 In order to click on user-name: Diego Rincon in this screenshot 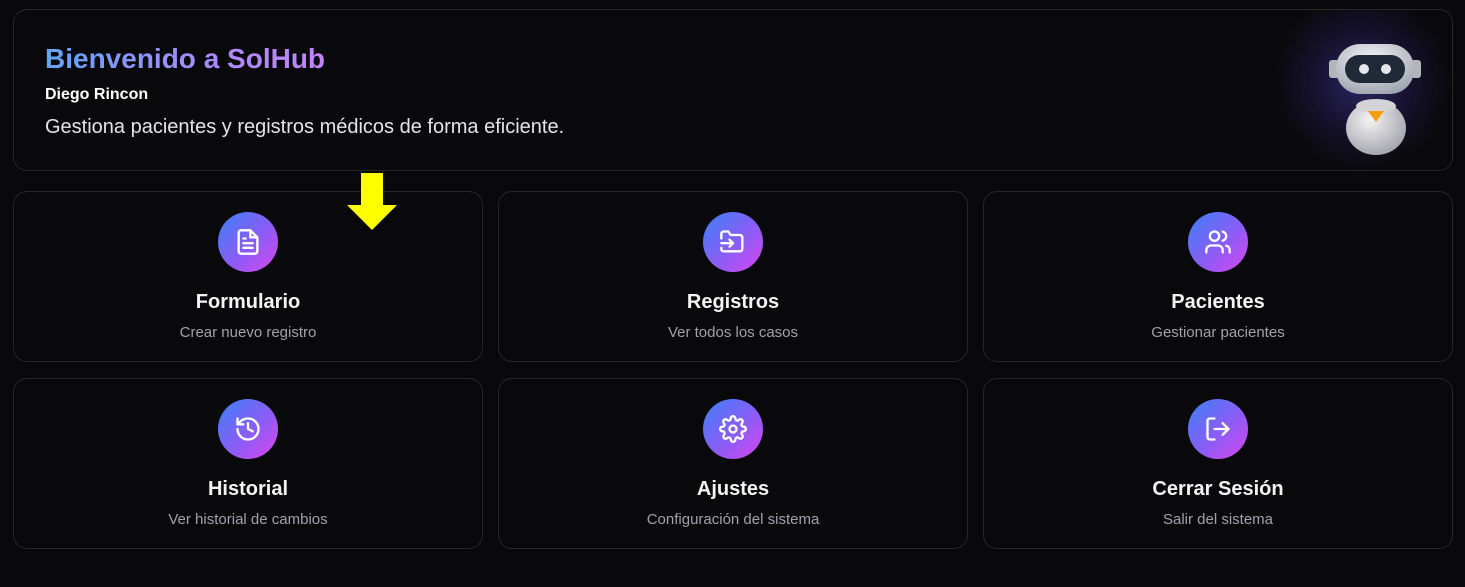, I will do `click(97, 94)`.